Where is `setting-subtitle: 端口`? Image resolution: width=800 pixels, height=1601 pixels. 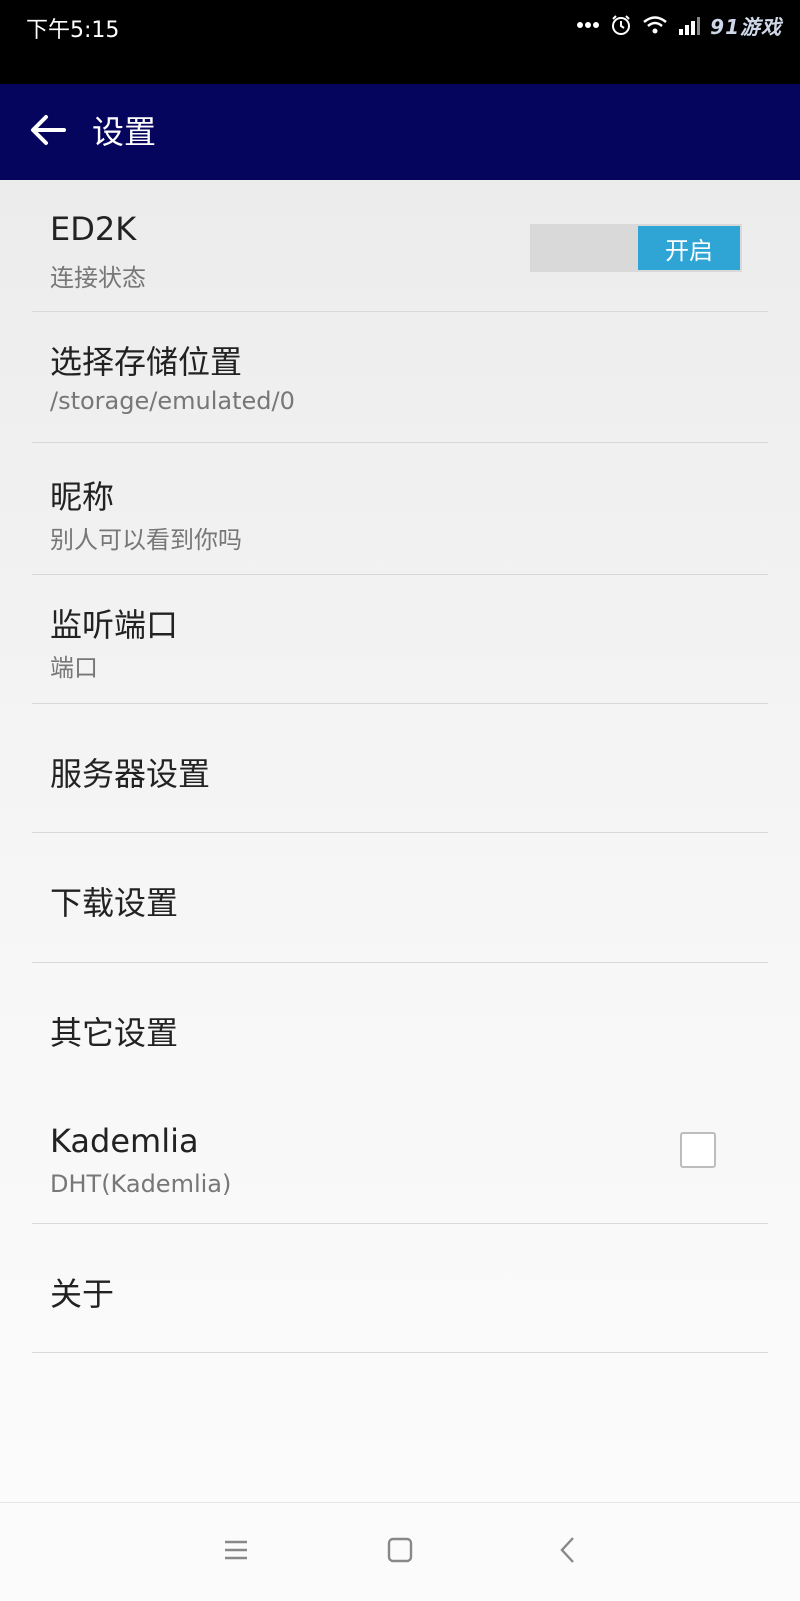
setting-subtitle: 端口 is located at coordinates (74, 668).